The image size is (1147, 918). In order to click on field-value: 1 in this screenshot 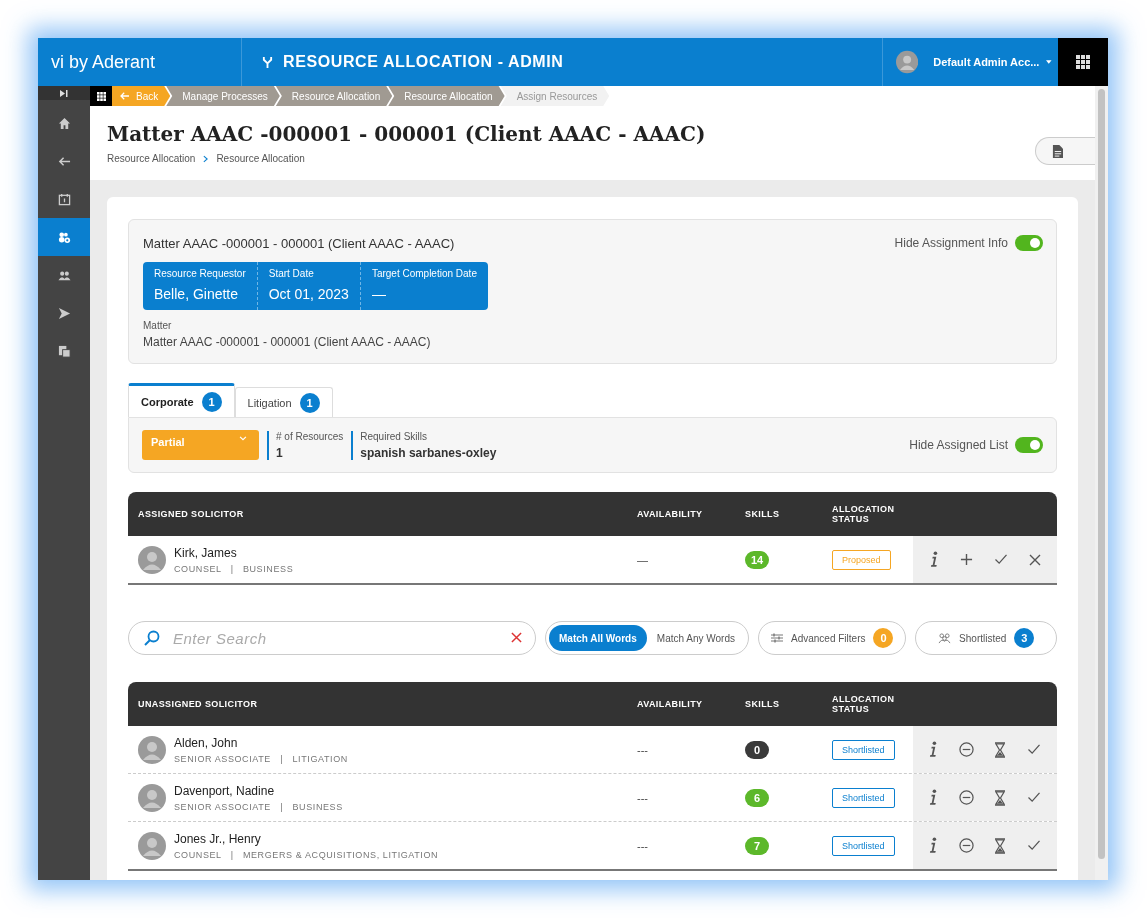, I will do `click(280, 452)`.